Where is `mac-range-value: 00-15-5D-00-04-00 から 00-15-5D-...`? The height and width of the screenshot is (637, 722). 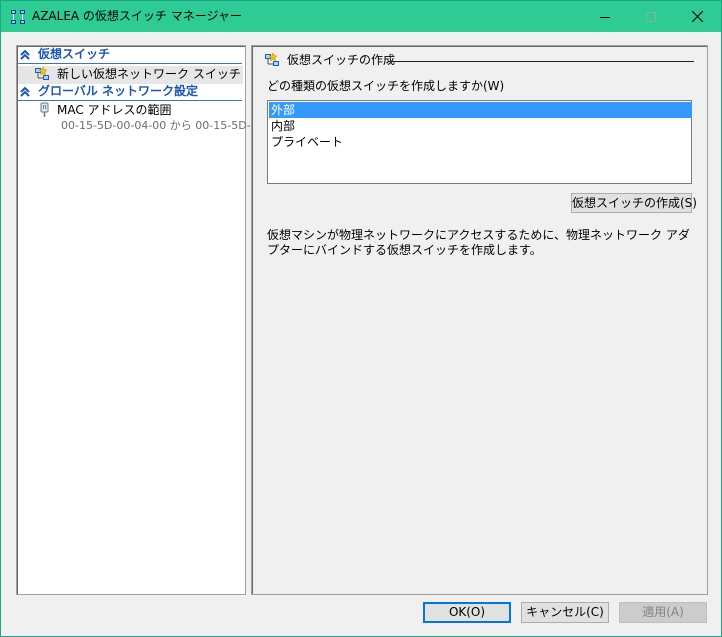
mac-range-value: 00-15-5D-00-04-00 から 00-15-5D-... is located at coordinates (161, 125).